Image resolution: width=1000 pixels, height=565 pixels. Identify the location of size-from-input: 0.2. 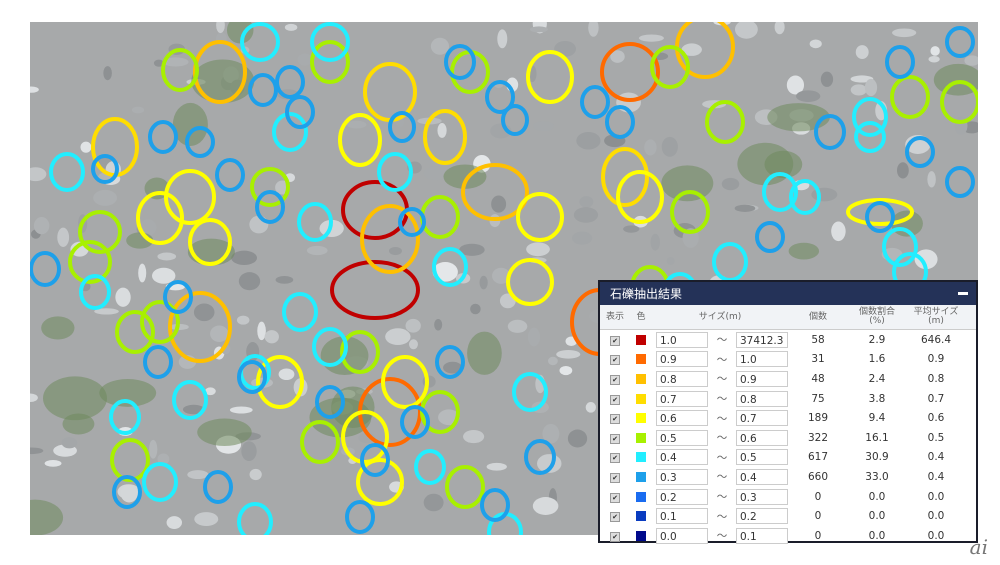
(682, 496).